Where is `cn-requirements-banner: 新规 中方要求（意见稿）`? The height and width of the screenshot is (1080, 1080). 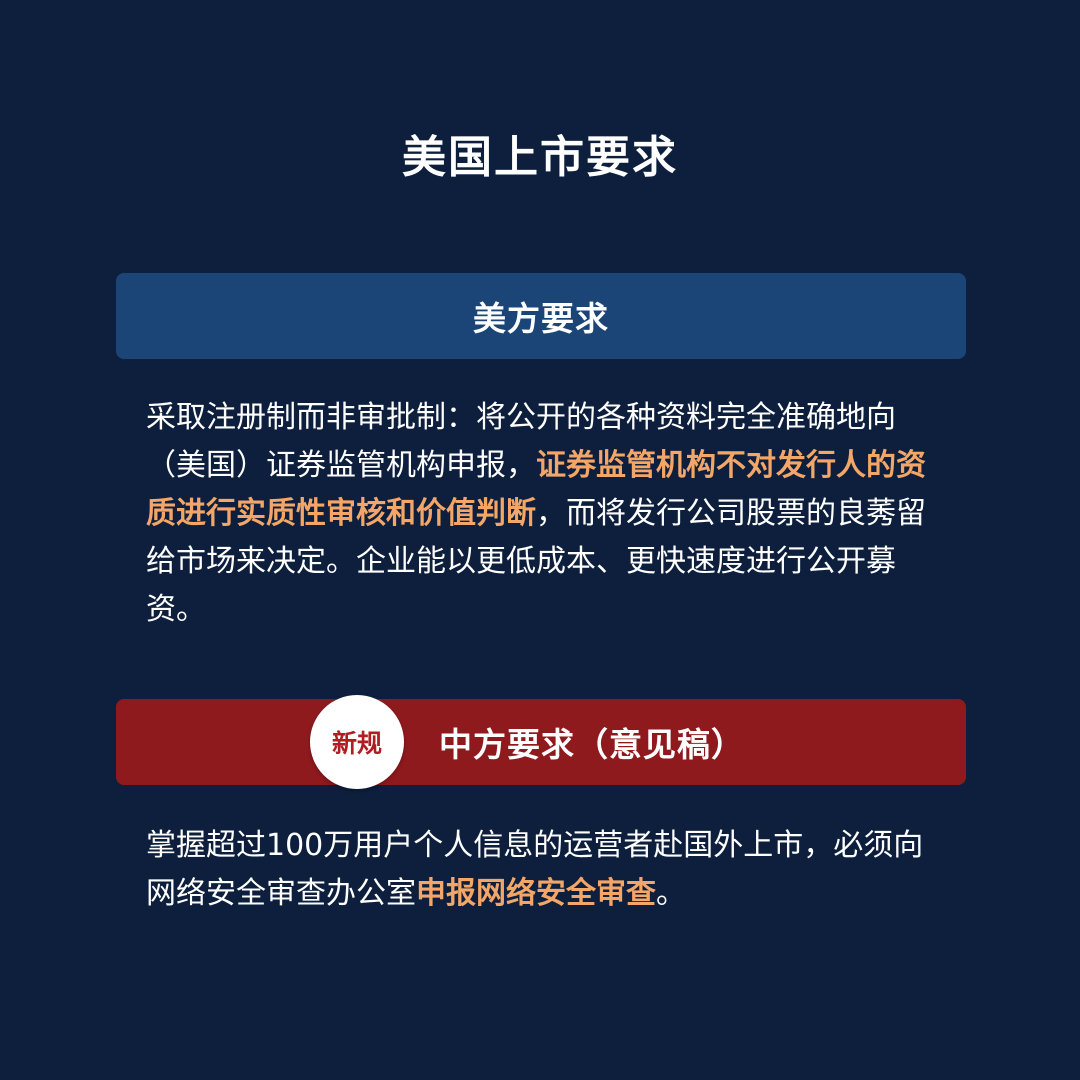
cn-requirements-banner: 新规 中方要求（意见稿） is located at coordinates (541, 742).